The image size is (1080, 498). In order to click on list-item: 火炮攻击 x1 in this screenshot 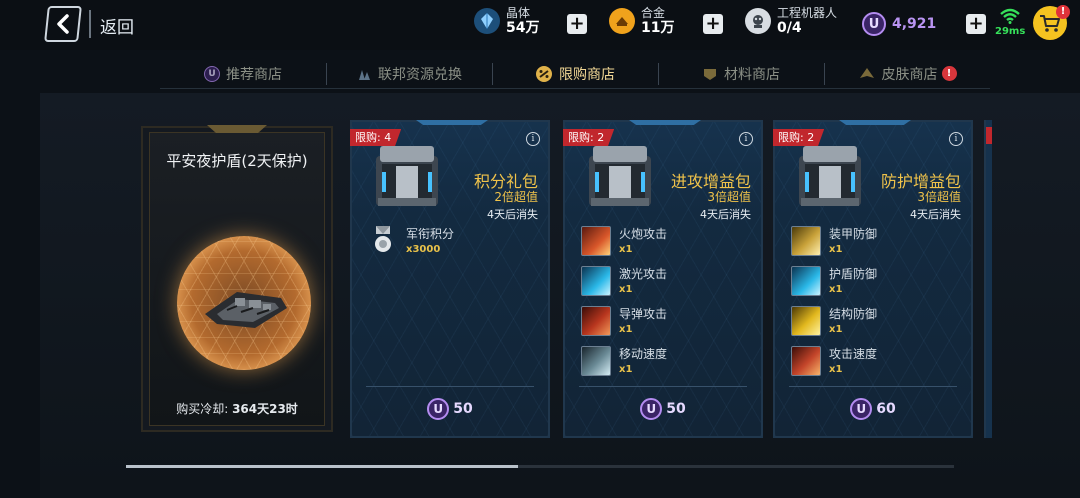, I will do `click(624, 246)`.